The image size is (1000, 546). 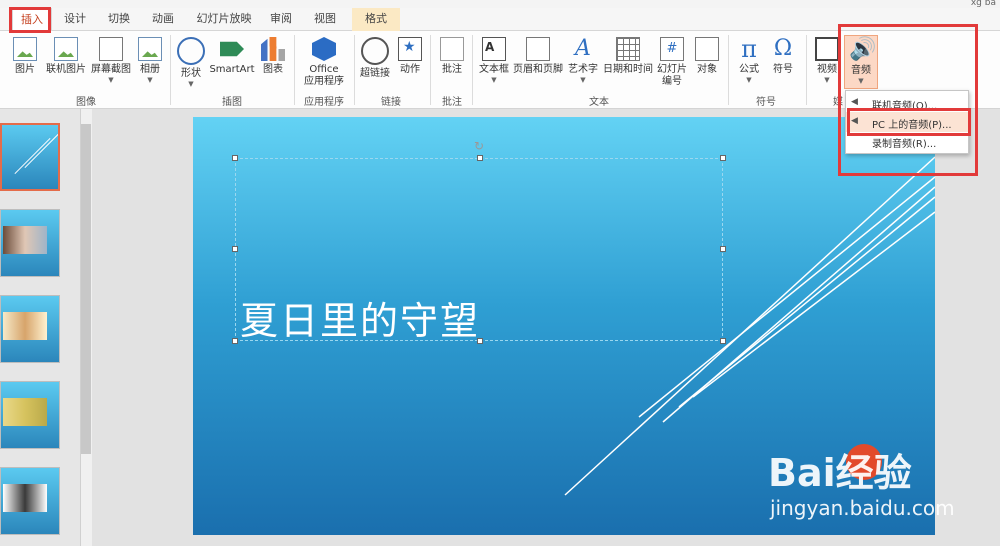 I want to click on group-label-links: 链接, so click(x=391, y=102).